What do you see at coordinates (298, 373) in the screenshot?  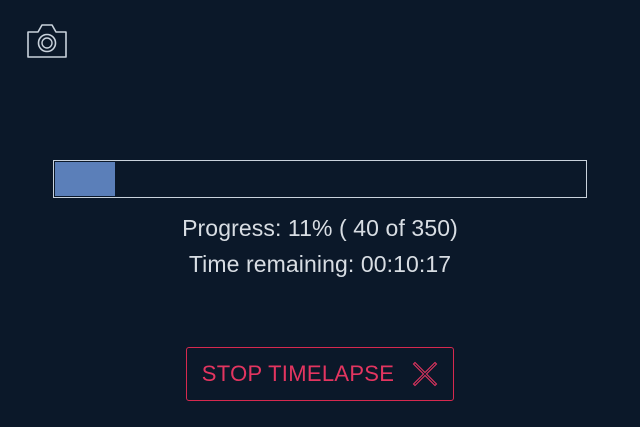 I see `stop-timelapse-label: STOP TIMELAPSE` at bounding box center [298, 373].